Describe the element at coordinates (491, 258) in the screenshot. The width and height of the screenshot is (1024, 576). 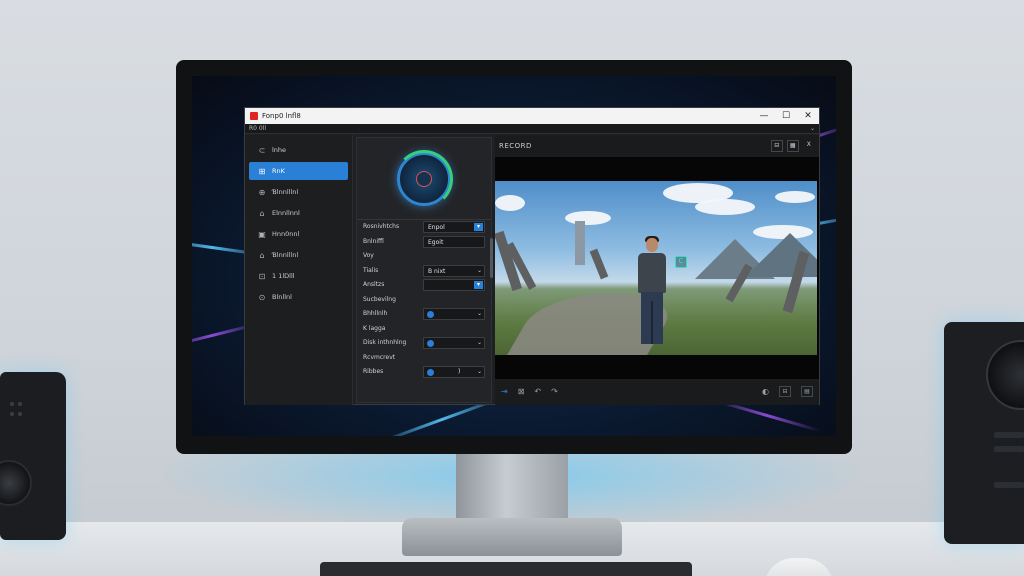
I see `scrollbar` at that location.